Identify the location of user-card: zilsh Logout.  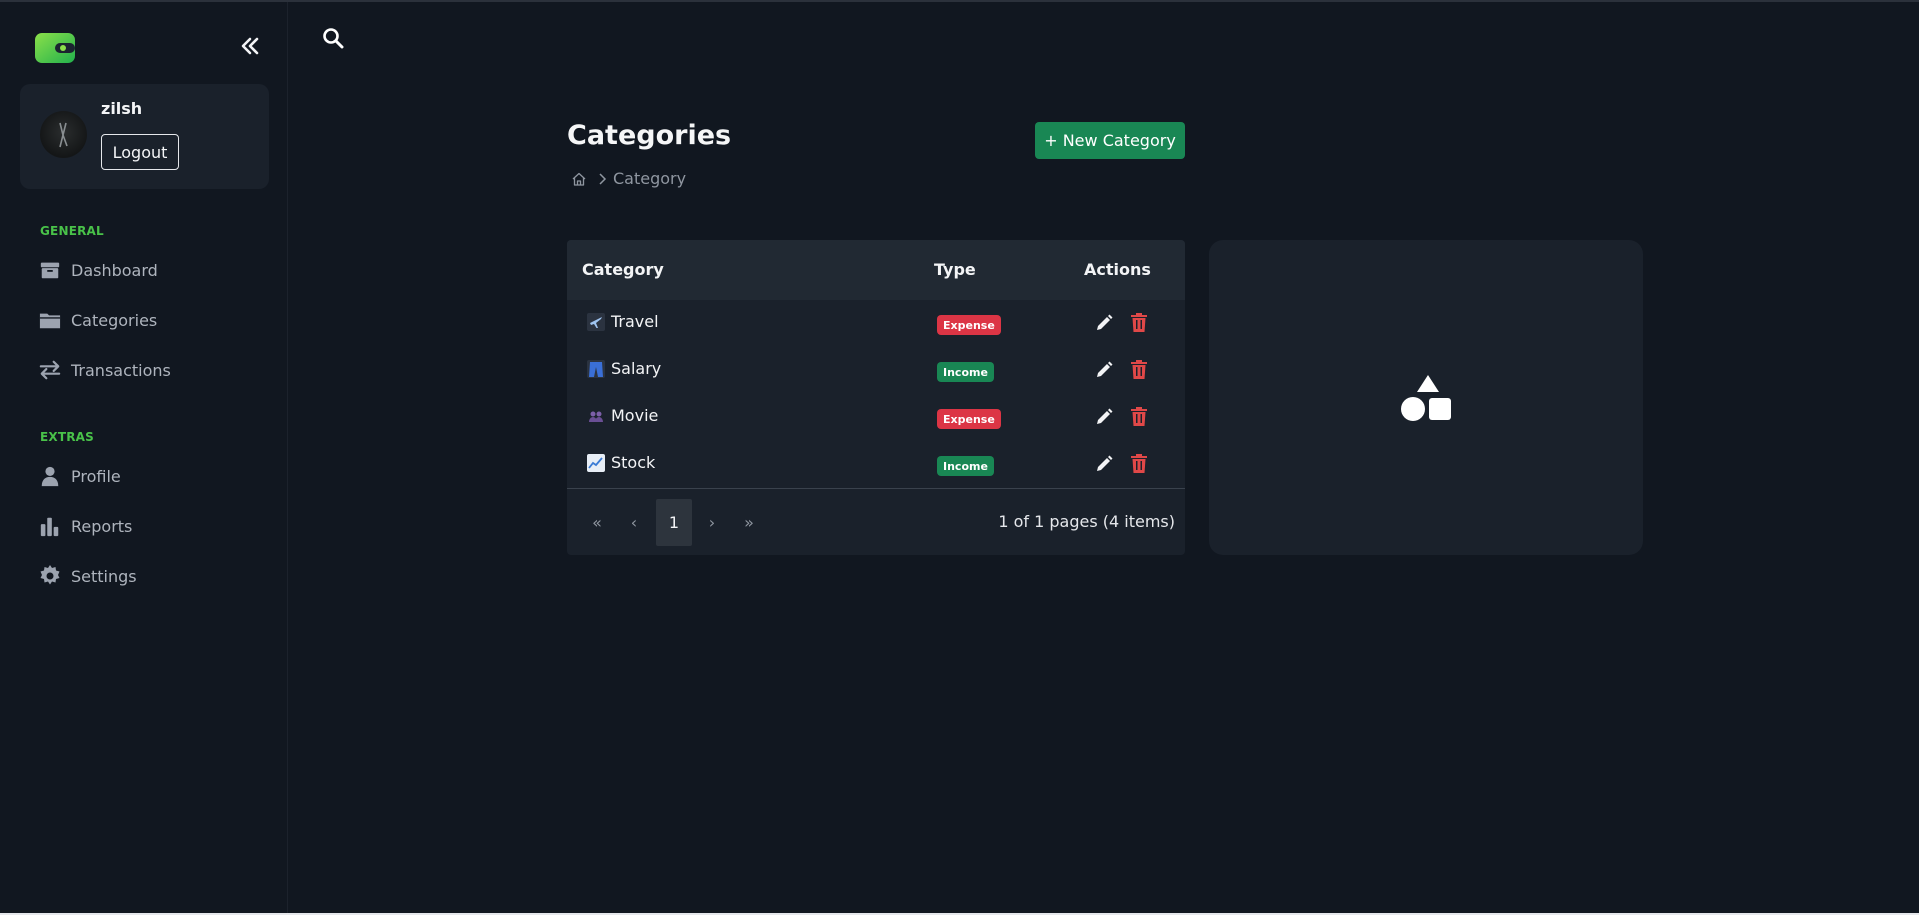
(144, 136).